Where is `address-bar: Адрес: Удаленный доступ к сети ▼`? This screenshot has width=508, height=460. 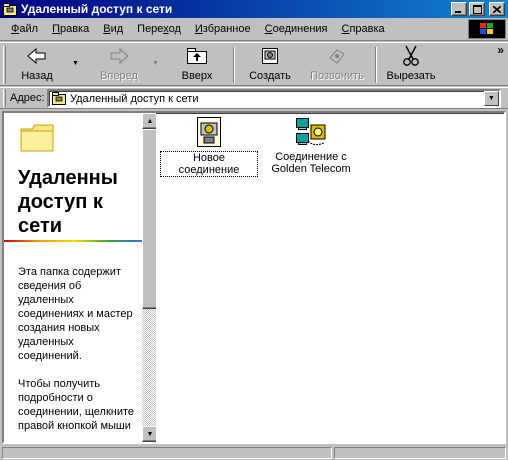
address-bar: Адрес: Удаленный доступ к сети ▼ is located at coordinates (254, 98).